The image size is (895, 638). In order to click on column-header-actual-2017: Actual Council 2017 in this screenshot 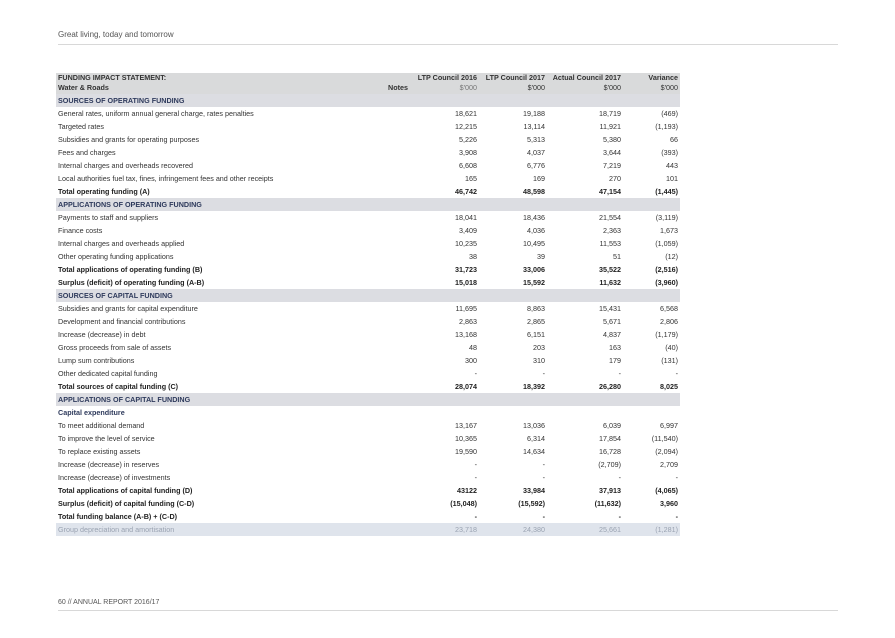, I will do `click(585, 78)`.